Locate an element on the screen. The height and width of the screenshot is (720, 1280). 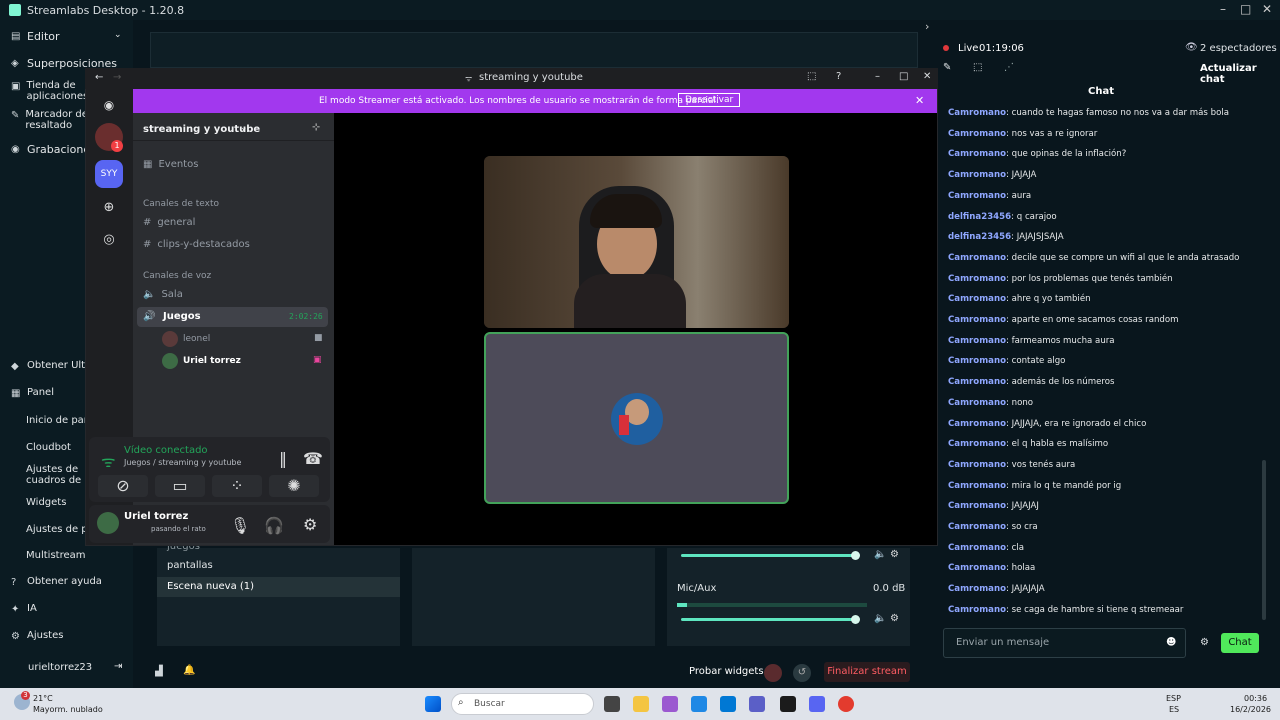
record-icon is located at coordinates (773, 673).